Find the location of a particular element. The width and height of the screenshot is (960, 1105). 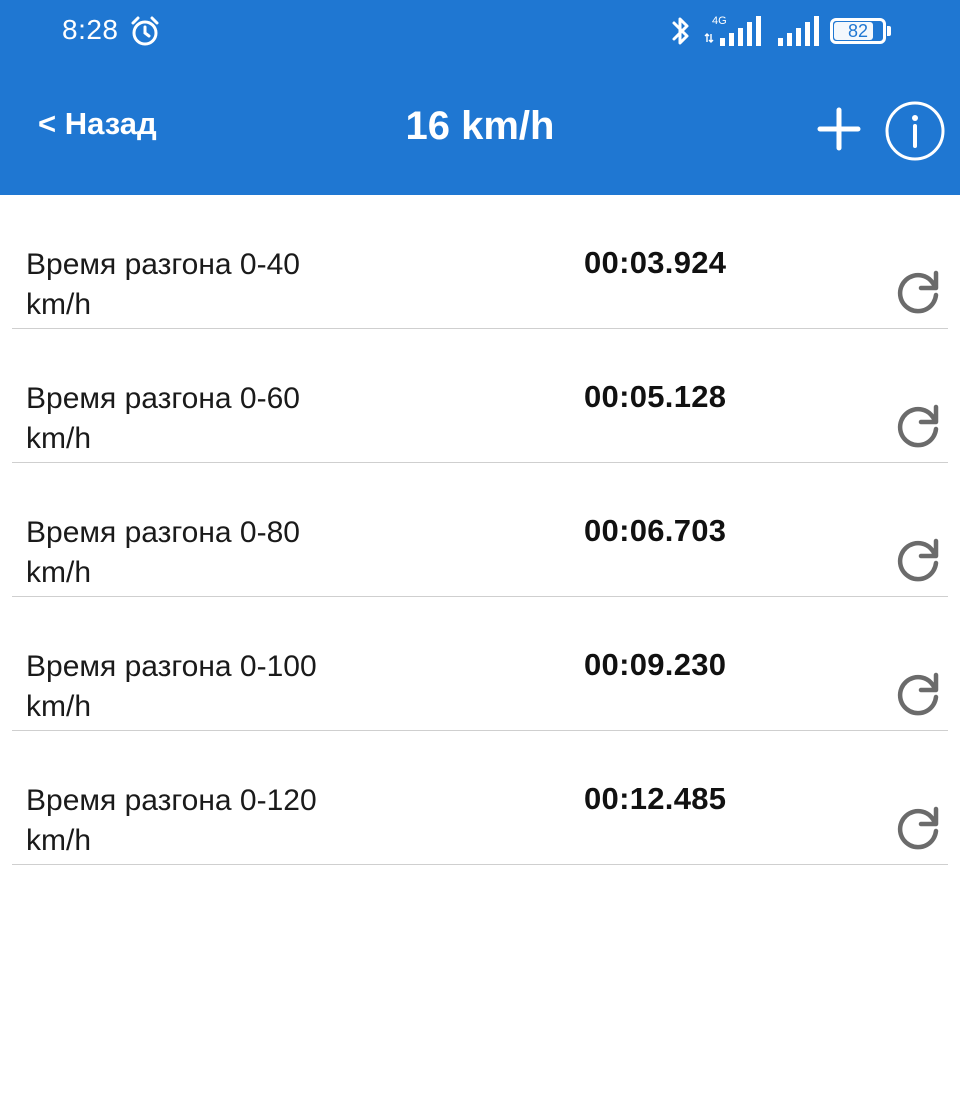

info-button is located at coordinates (915, 131).